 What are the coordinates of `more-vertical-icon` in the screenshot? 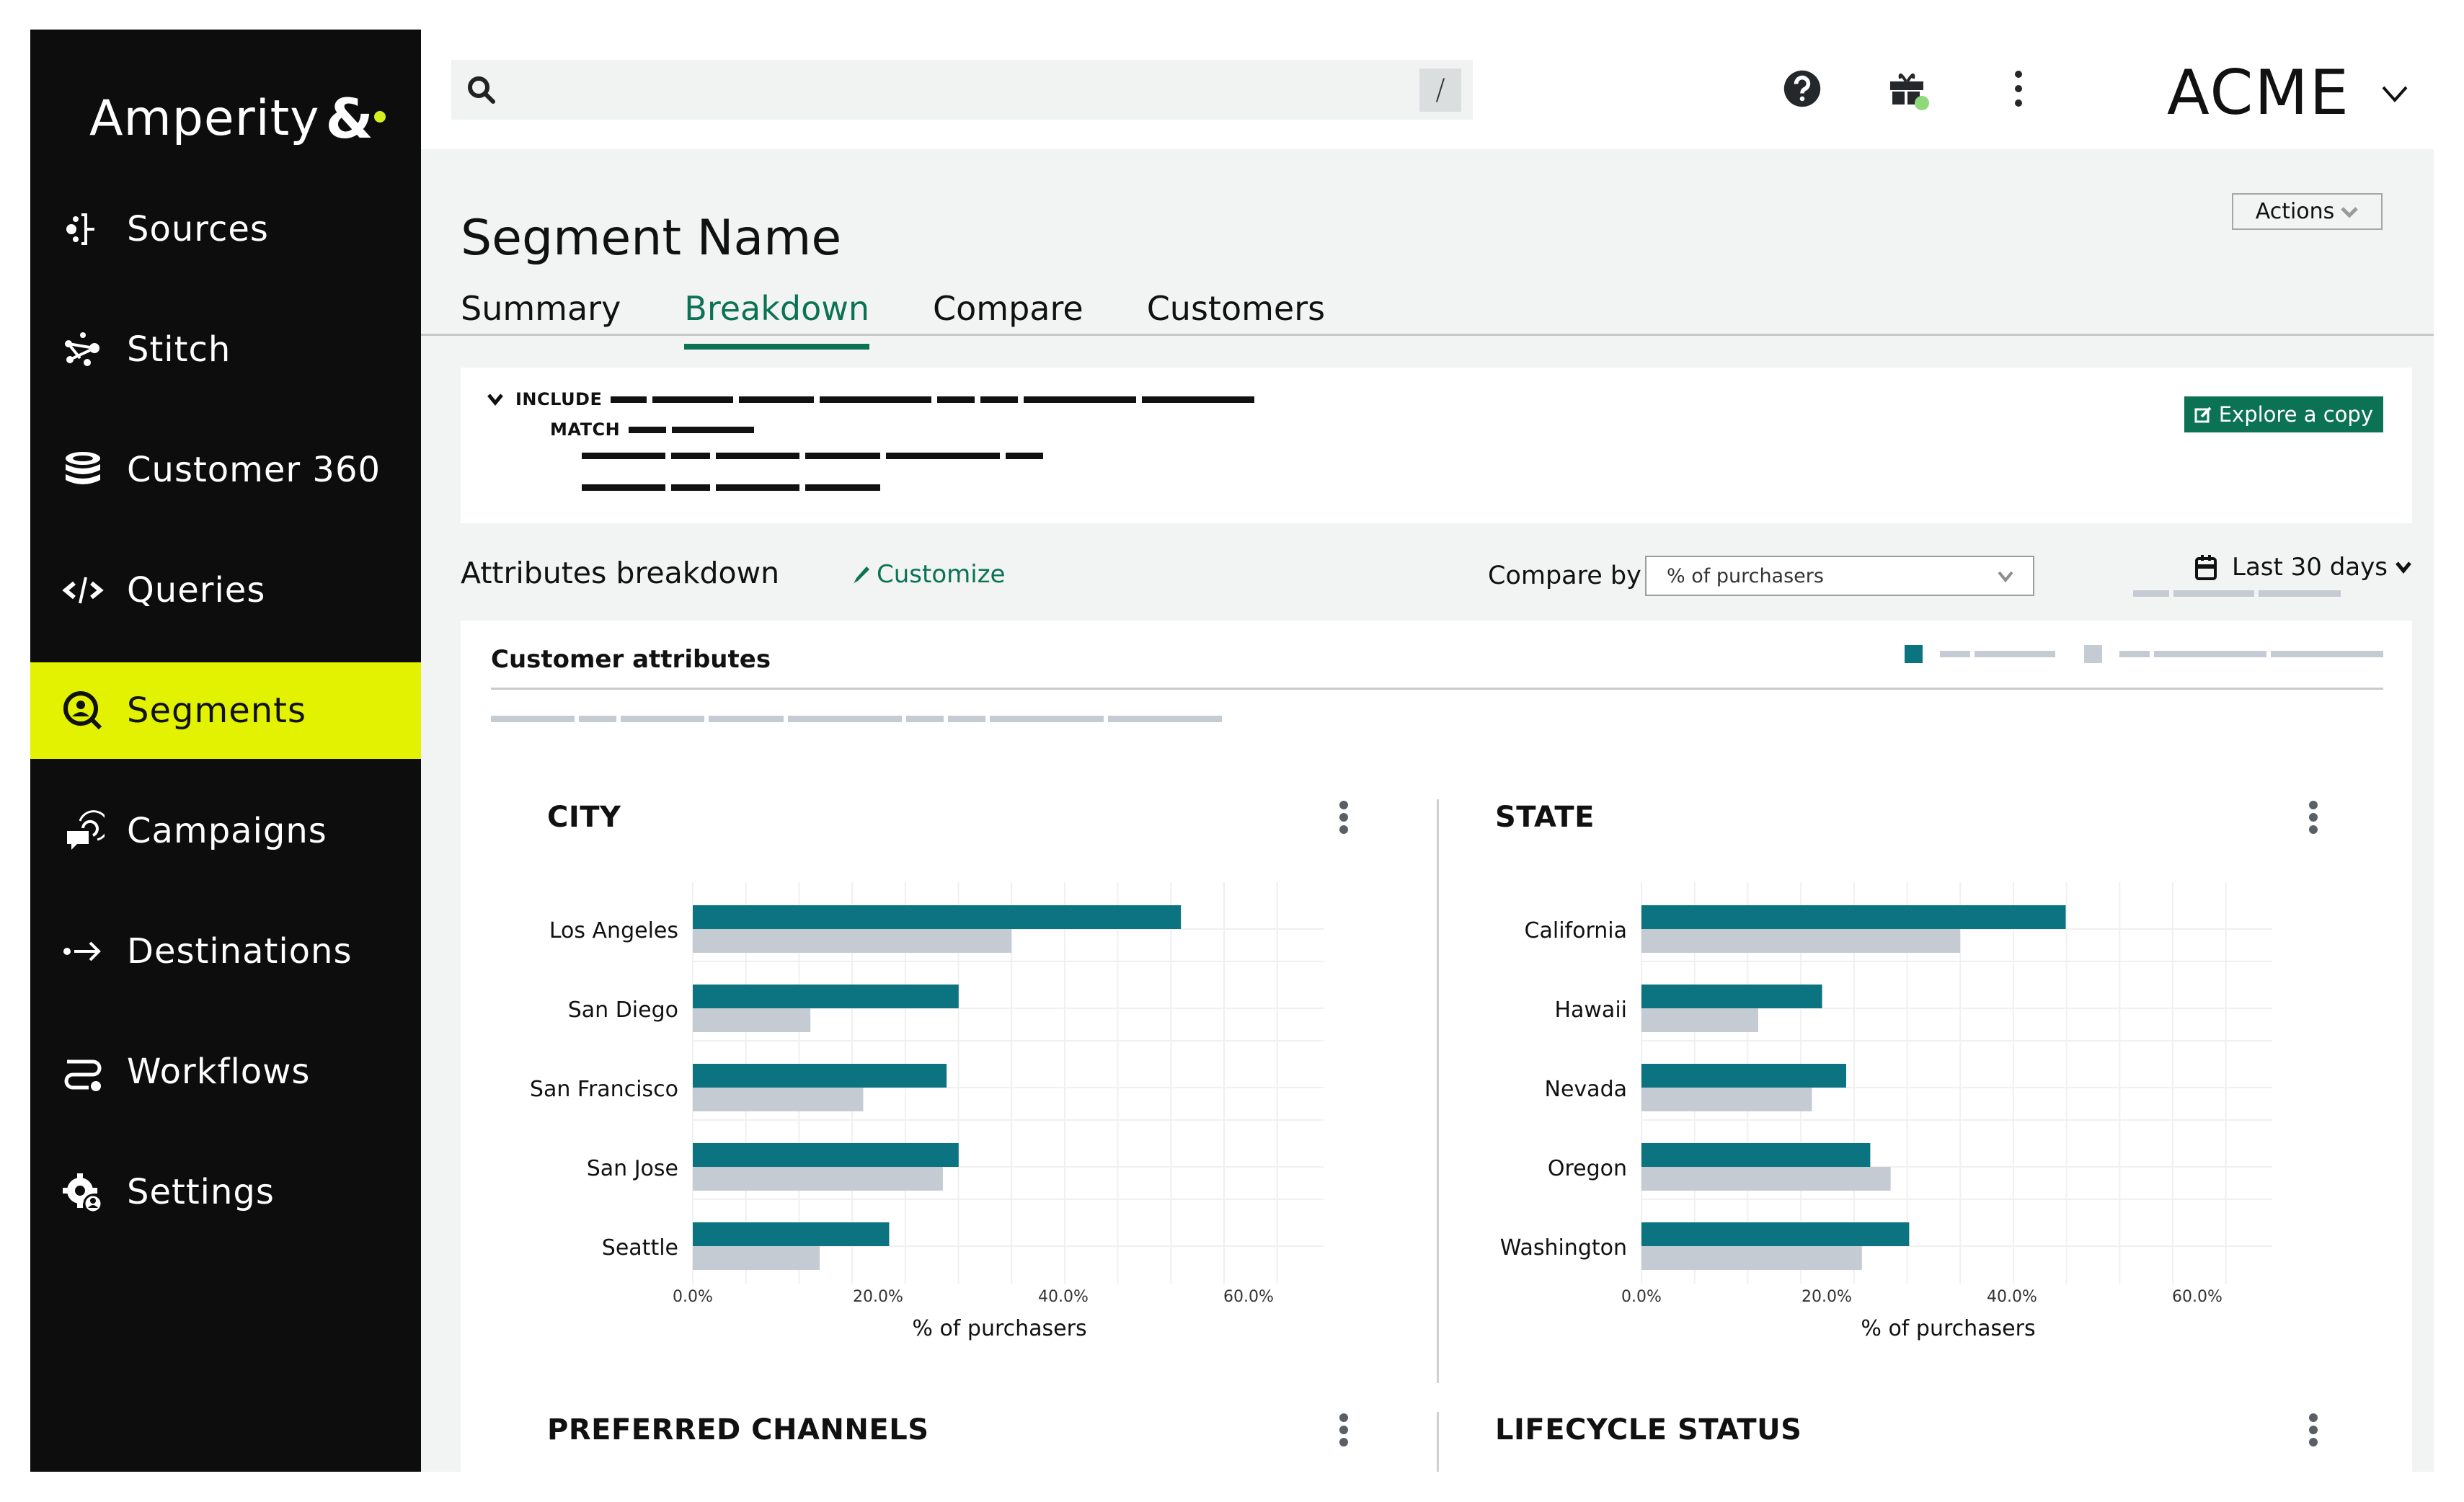 It's located at (2018, 89).